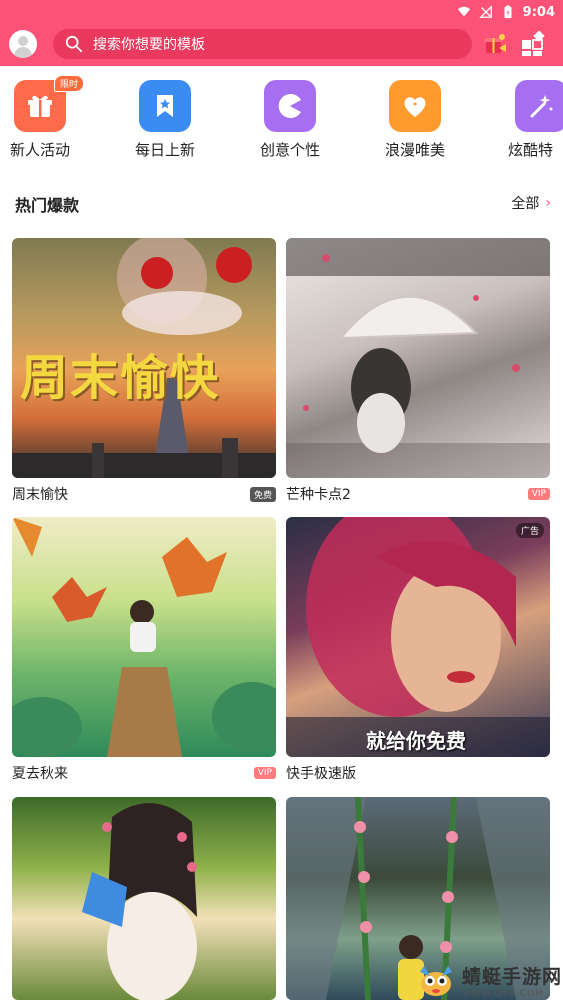 The height and width of the screenshot is (1000, 563). I want to click on hearts-icon, so click(415, 106).